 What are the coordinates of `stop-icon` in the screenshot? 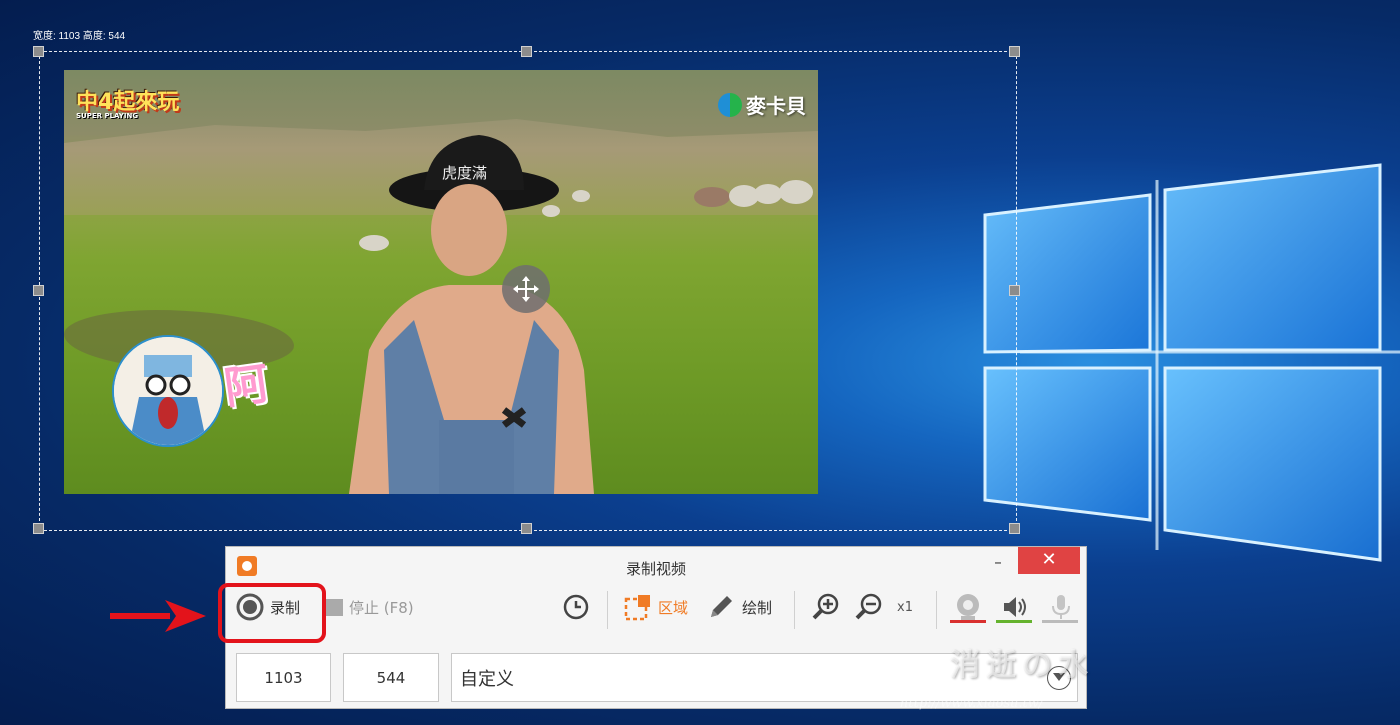 It's located at (334, 607).